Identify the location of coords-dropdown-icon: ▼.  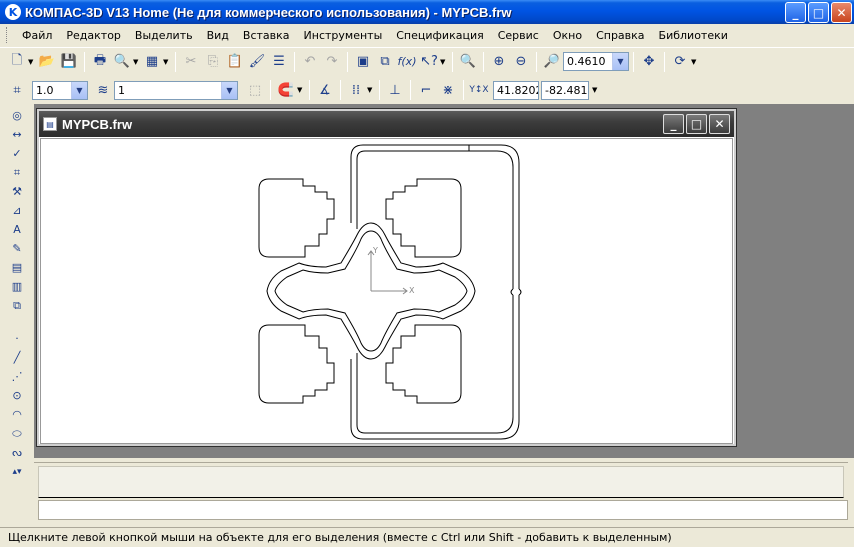
(596, 90).